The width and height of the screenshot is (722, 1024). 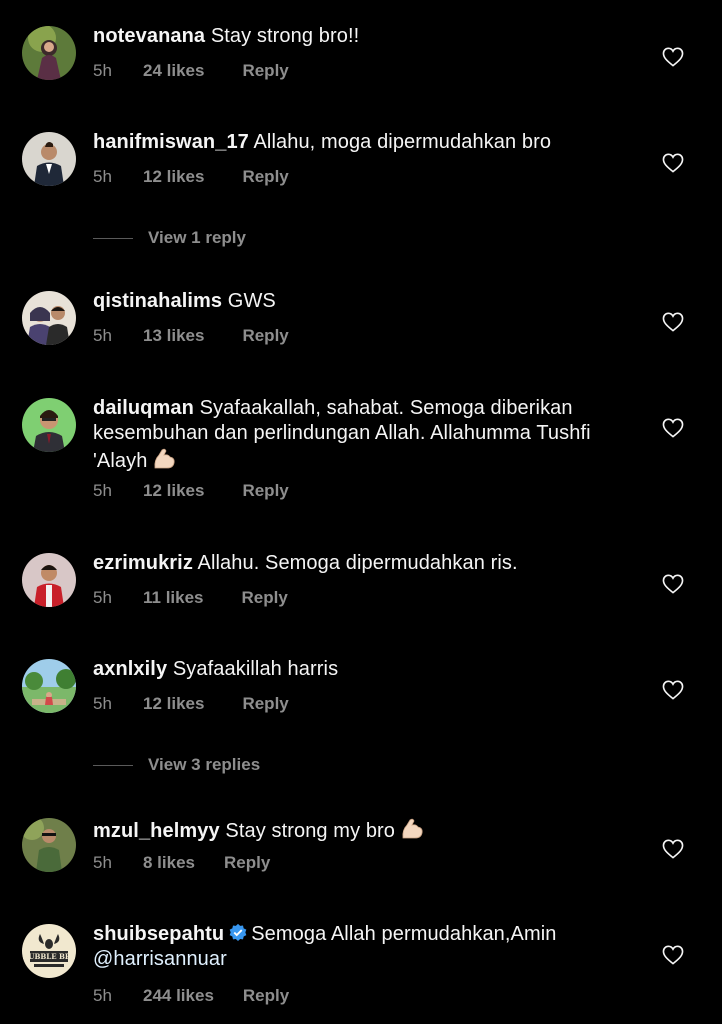 I want to click on view-replies-button: View 1 reply, so click(x=169, y=238).